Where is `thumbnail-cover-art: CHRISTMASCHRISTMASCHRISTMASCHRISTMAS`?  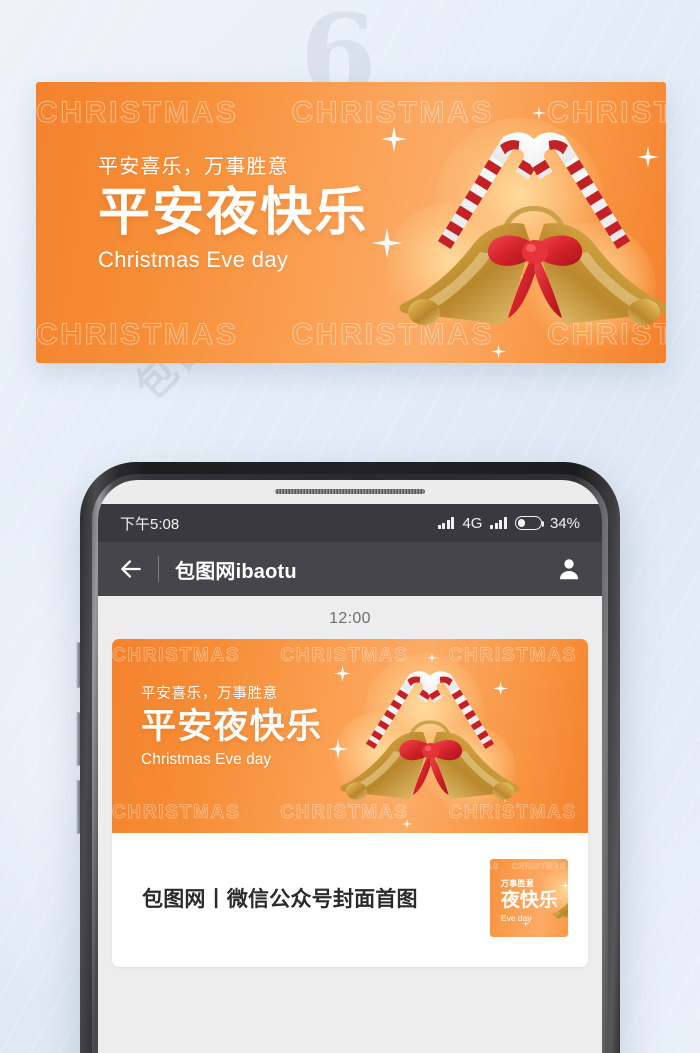 thumbnail-cover-art: CHRISTMASCHRISTMASCHRISTMASCHRISTMAS is located at coordinates (529, 898).